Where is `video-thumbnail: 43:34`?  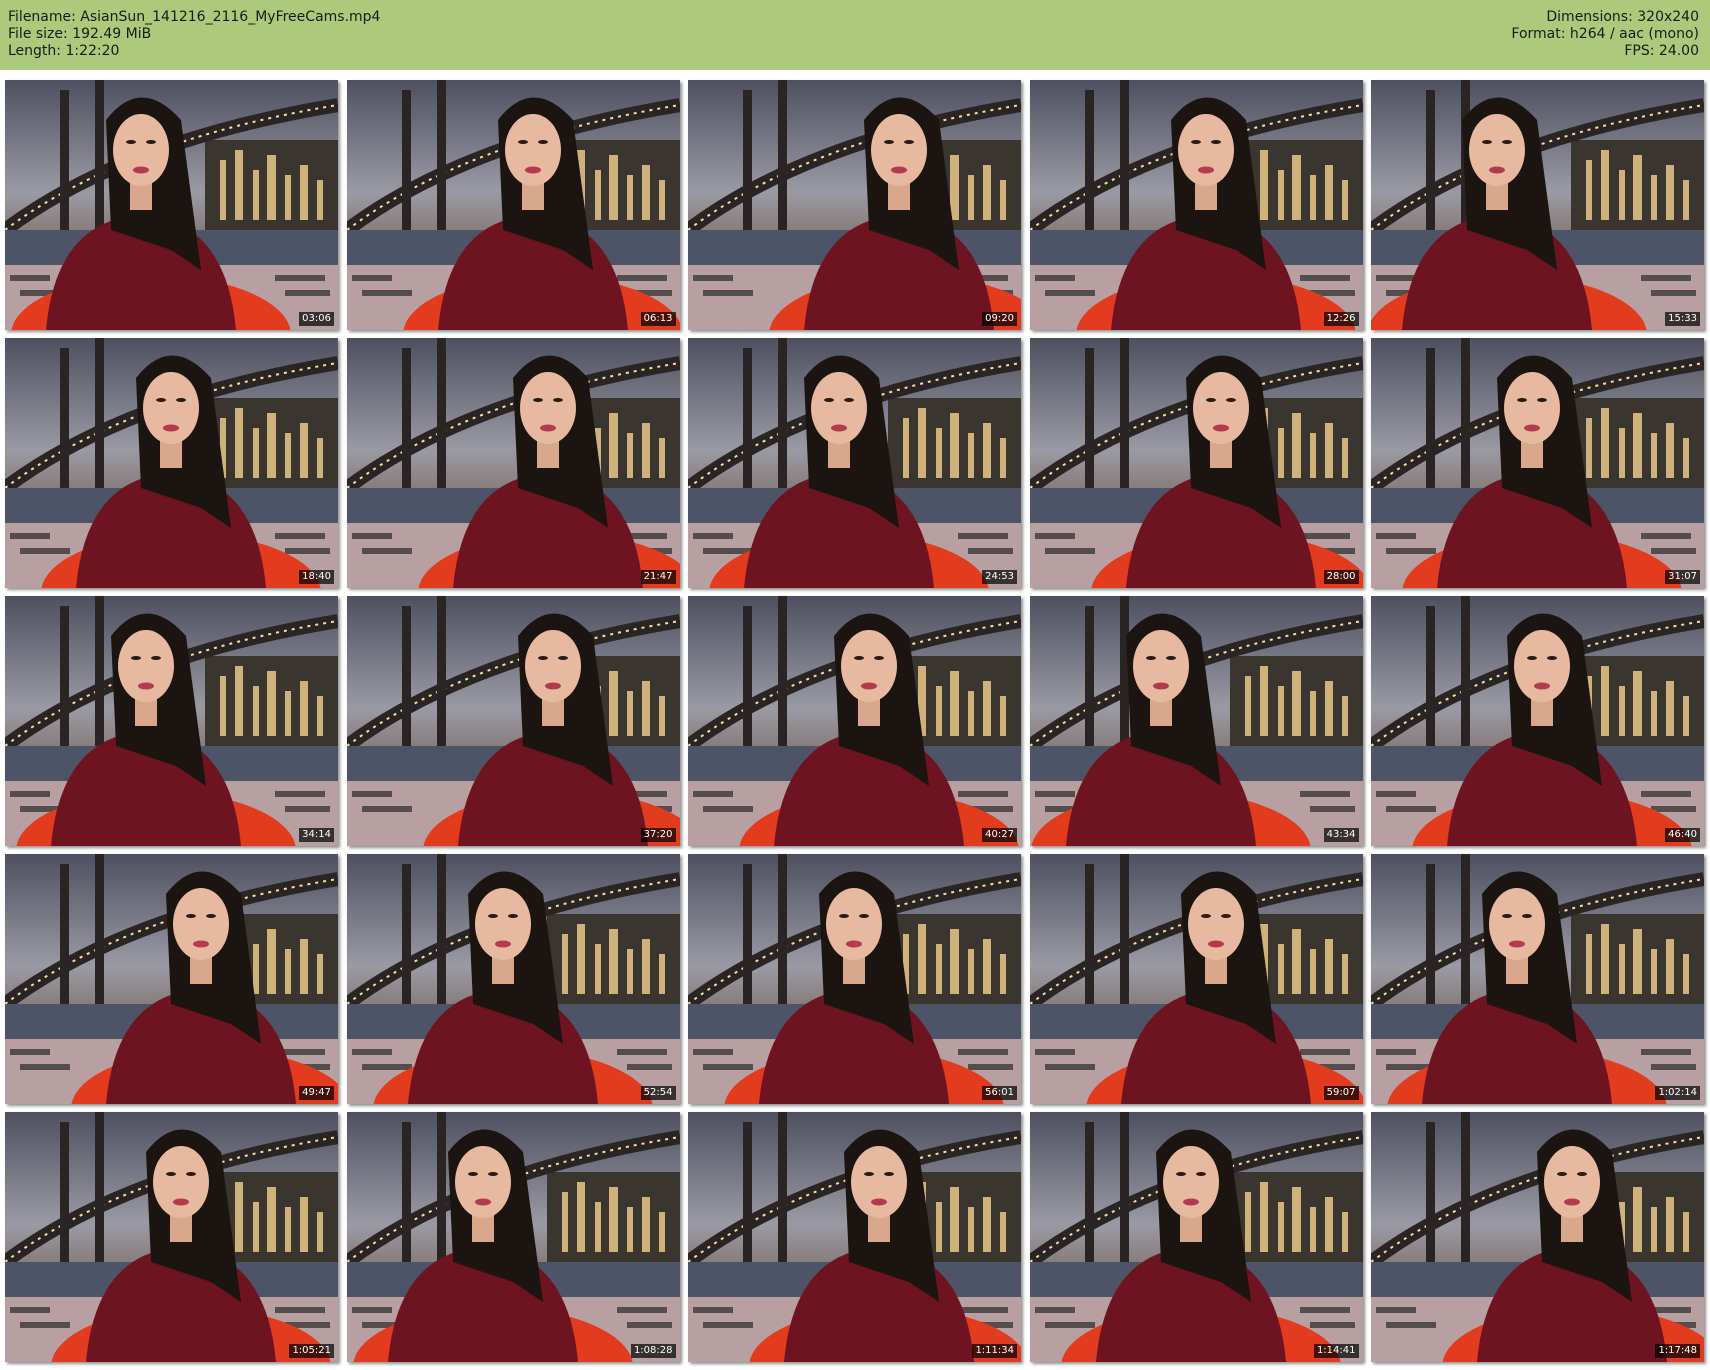 video-thumbnail: 43:34 is located at coordinates (1196, 721).